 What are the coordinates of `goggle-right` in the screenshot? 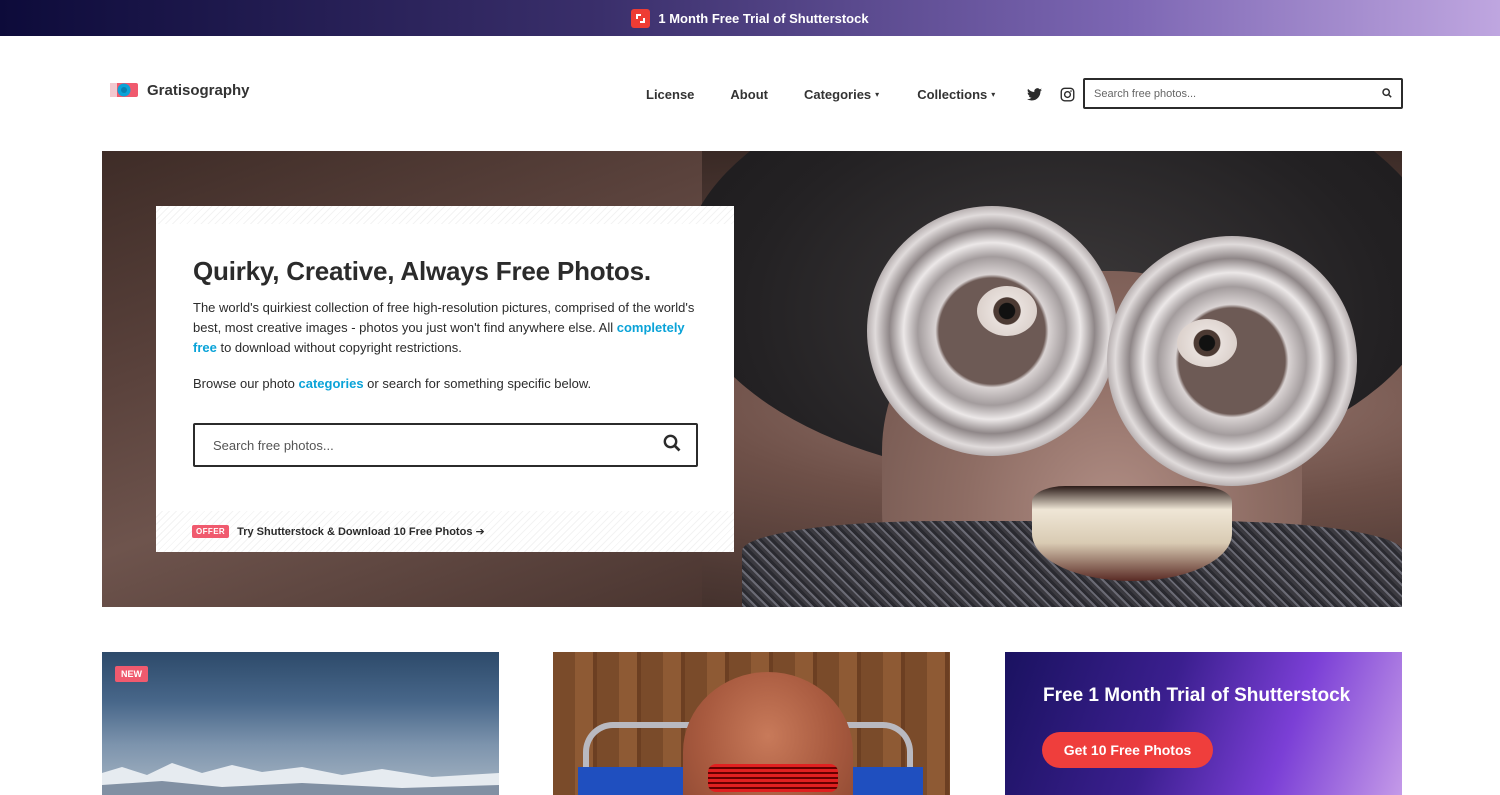 It's located at (1232, 361).